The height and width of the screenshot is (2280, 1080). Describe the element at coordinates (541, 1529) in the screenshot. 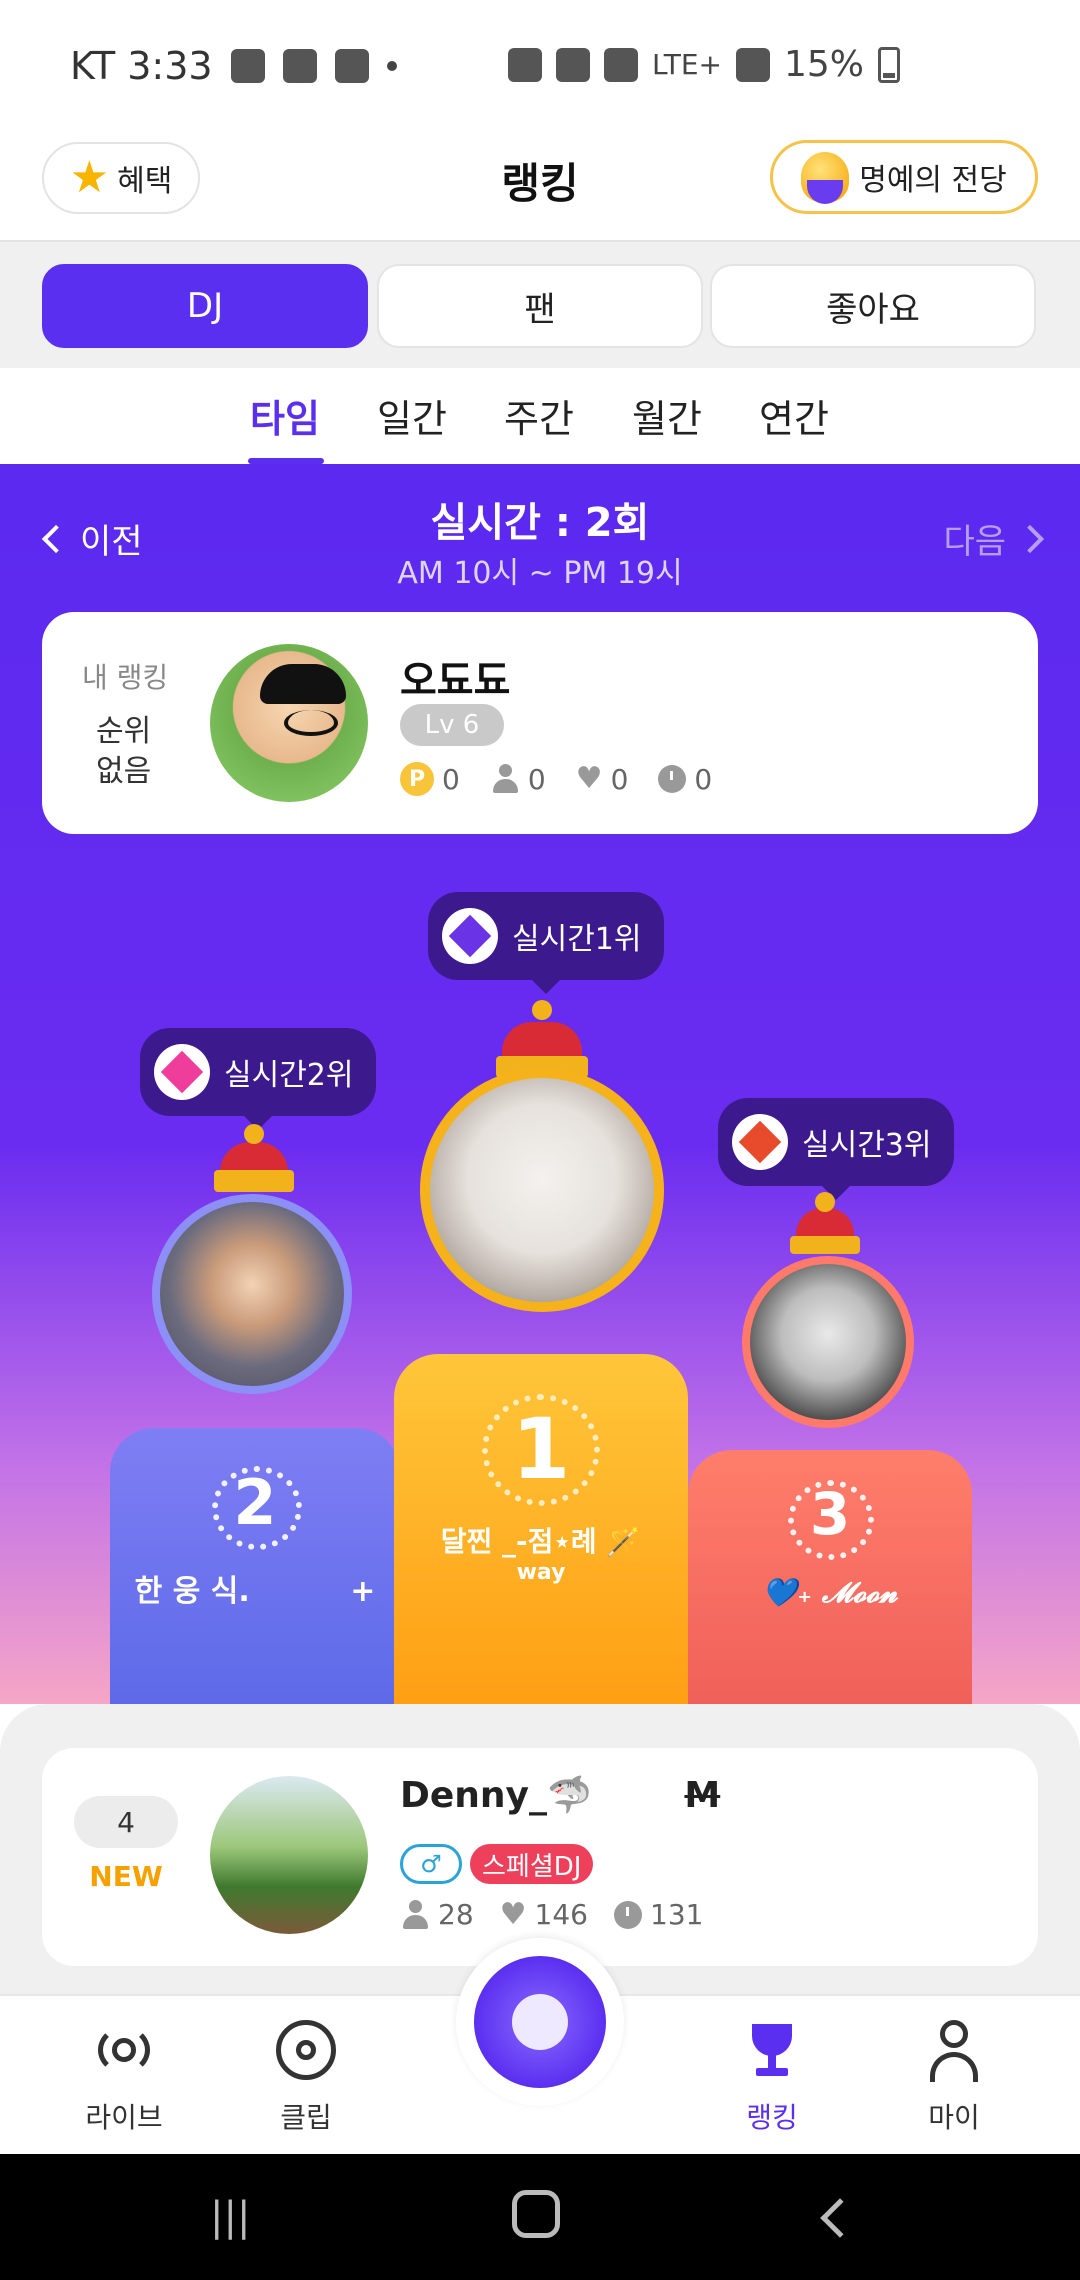

I see `first-place-podium: 1 달찐 _-점⋆례 🪄 way` at that location.